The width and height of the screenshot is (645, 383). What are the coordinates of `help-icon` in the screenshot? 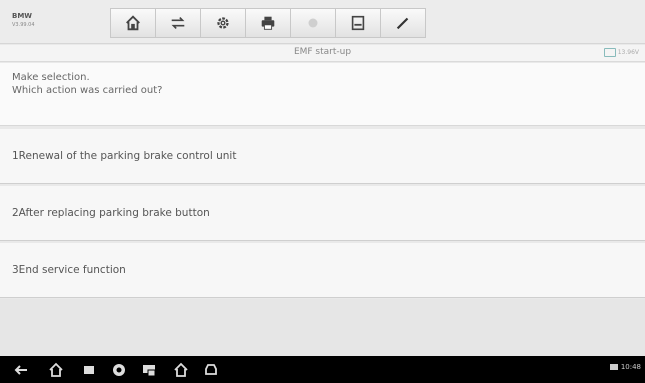 It's located at (313, 23).